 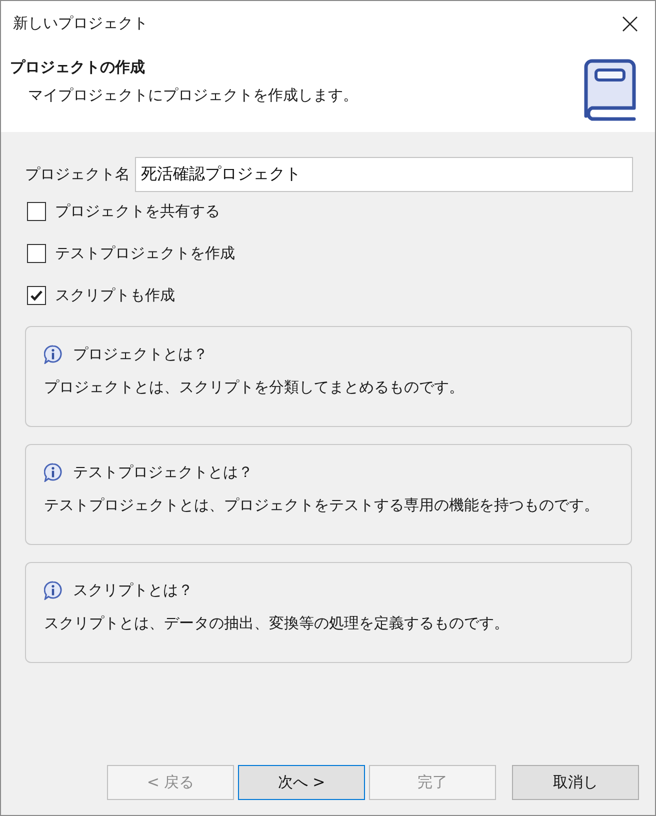 I want to click on info-title: テストプロジェクトとは？, so click(x=163, y=472).